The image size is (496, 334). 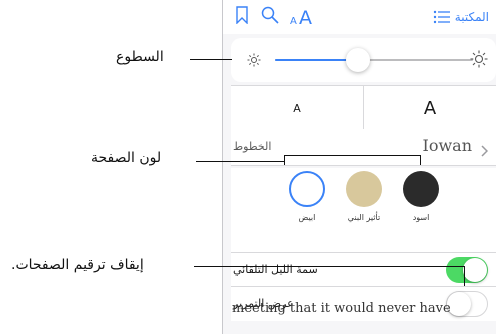 I want to click on sun-large-icon, so click(x=479, y=61).